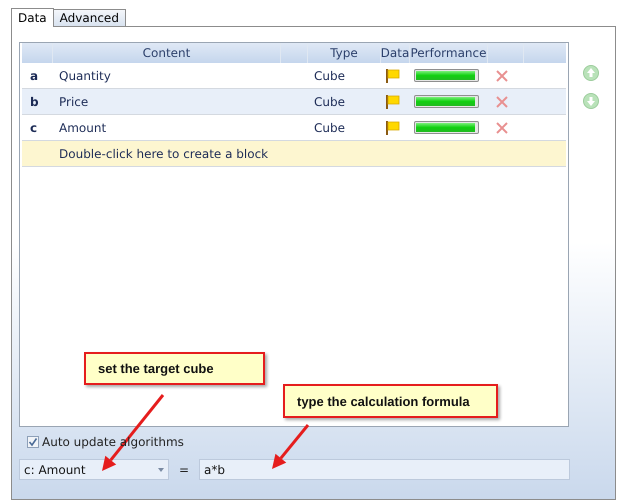  I want to click on tab: Data, so click(32, 17).